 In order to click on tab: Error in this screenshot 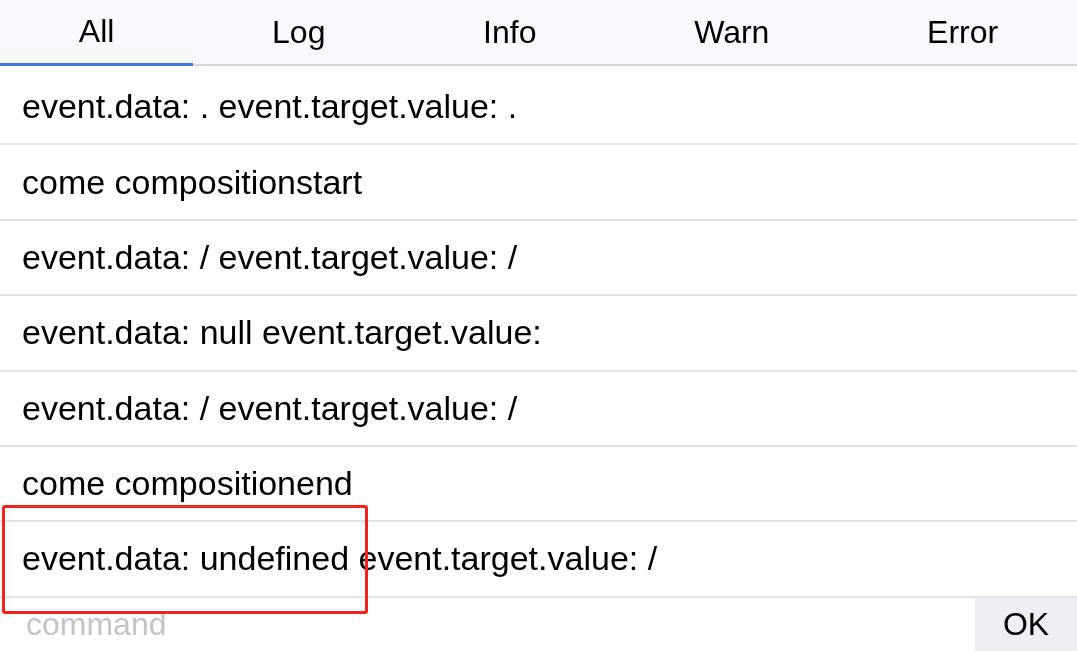, I will do `click(962, 33)`.